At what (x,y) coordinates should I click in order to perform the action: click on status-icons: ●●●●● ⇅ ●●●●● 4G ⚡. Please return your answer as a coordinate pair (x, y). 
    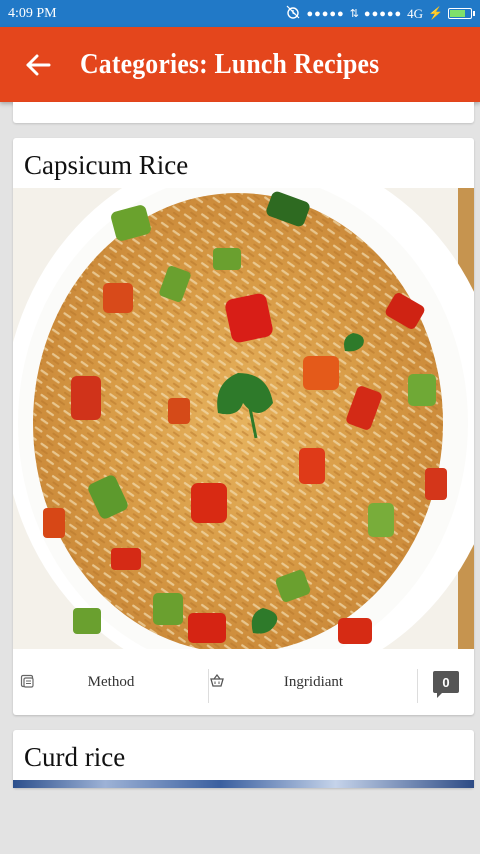
    Looking at the image, I should click on (380, 14).